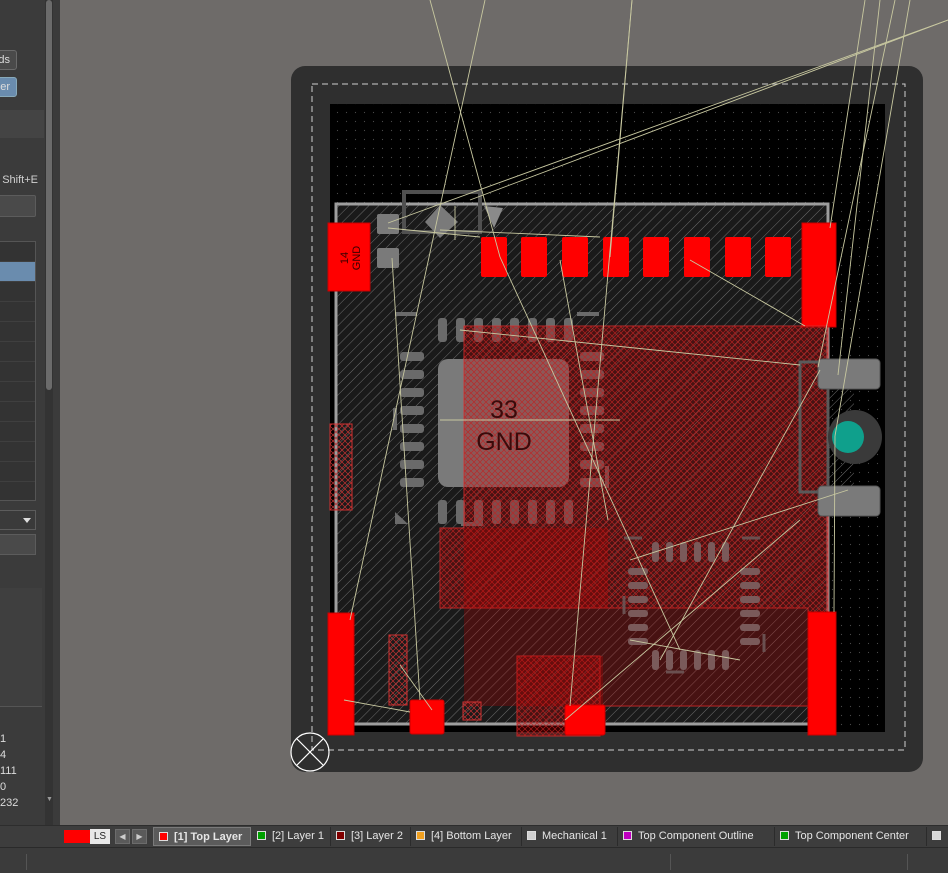  What do you see at coordinates (49, 799) in the screenshot?
I see `scroll-down-icon: ▼` at bounding box center [49, 799].